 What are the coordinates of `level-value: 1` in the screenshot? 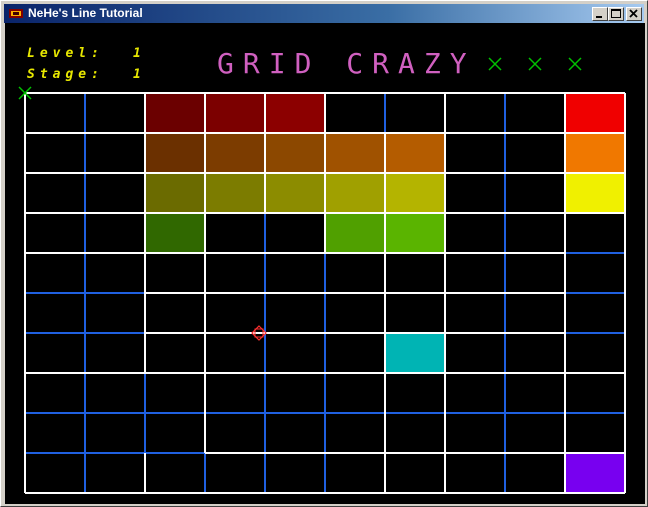 It's located at (137, 53).